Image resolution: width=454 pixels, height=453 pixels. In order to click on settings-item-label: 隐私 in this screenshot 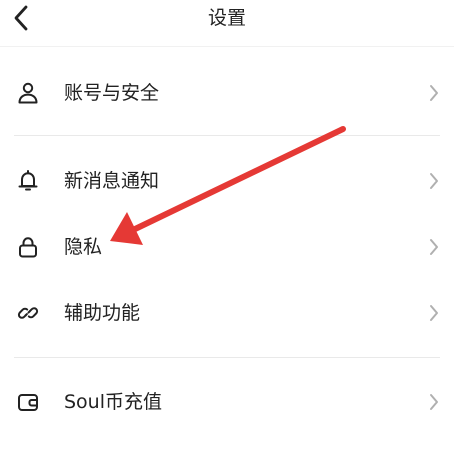, I will do `click(83, 247)`.